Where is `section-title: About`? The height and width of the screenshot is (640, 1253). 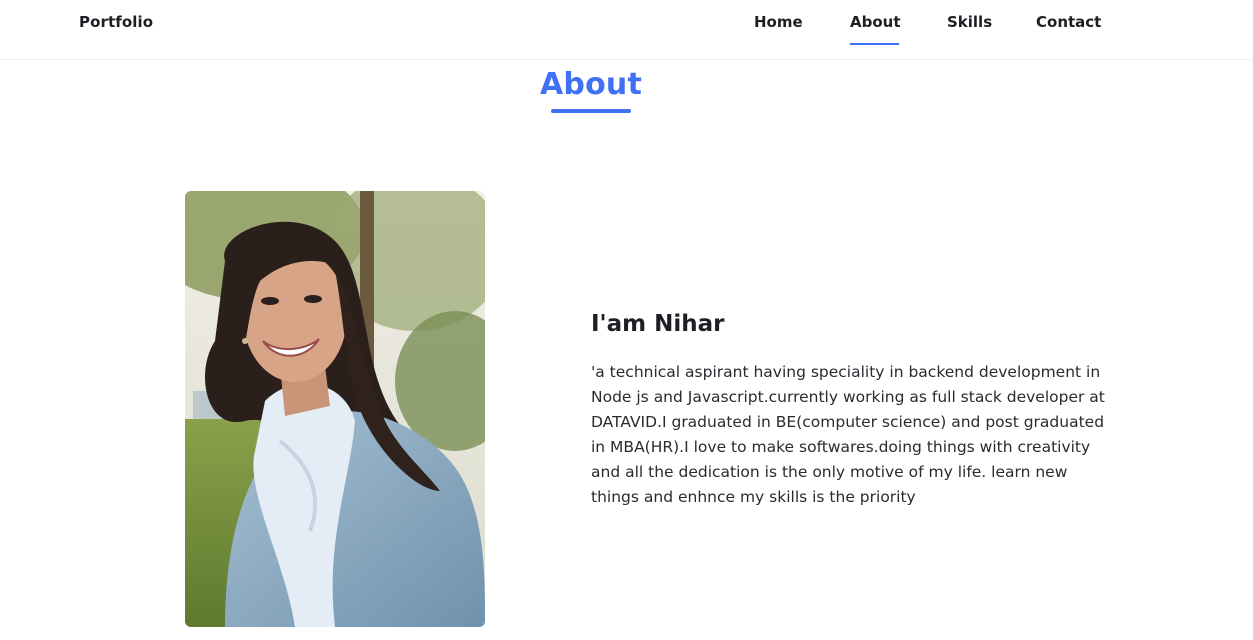 section-title: About is located at coordinates (590, 84).